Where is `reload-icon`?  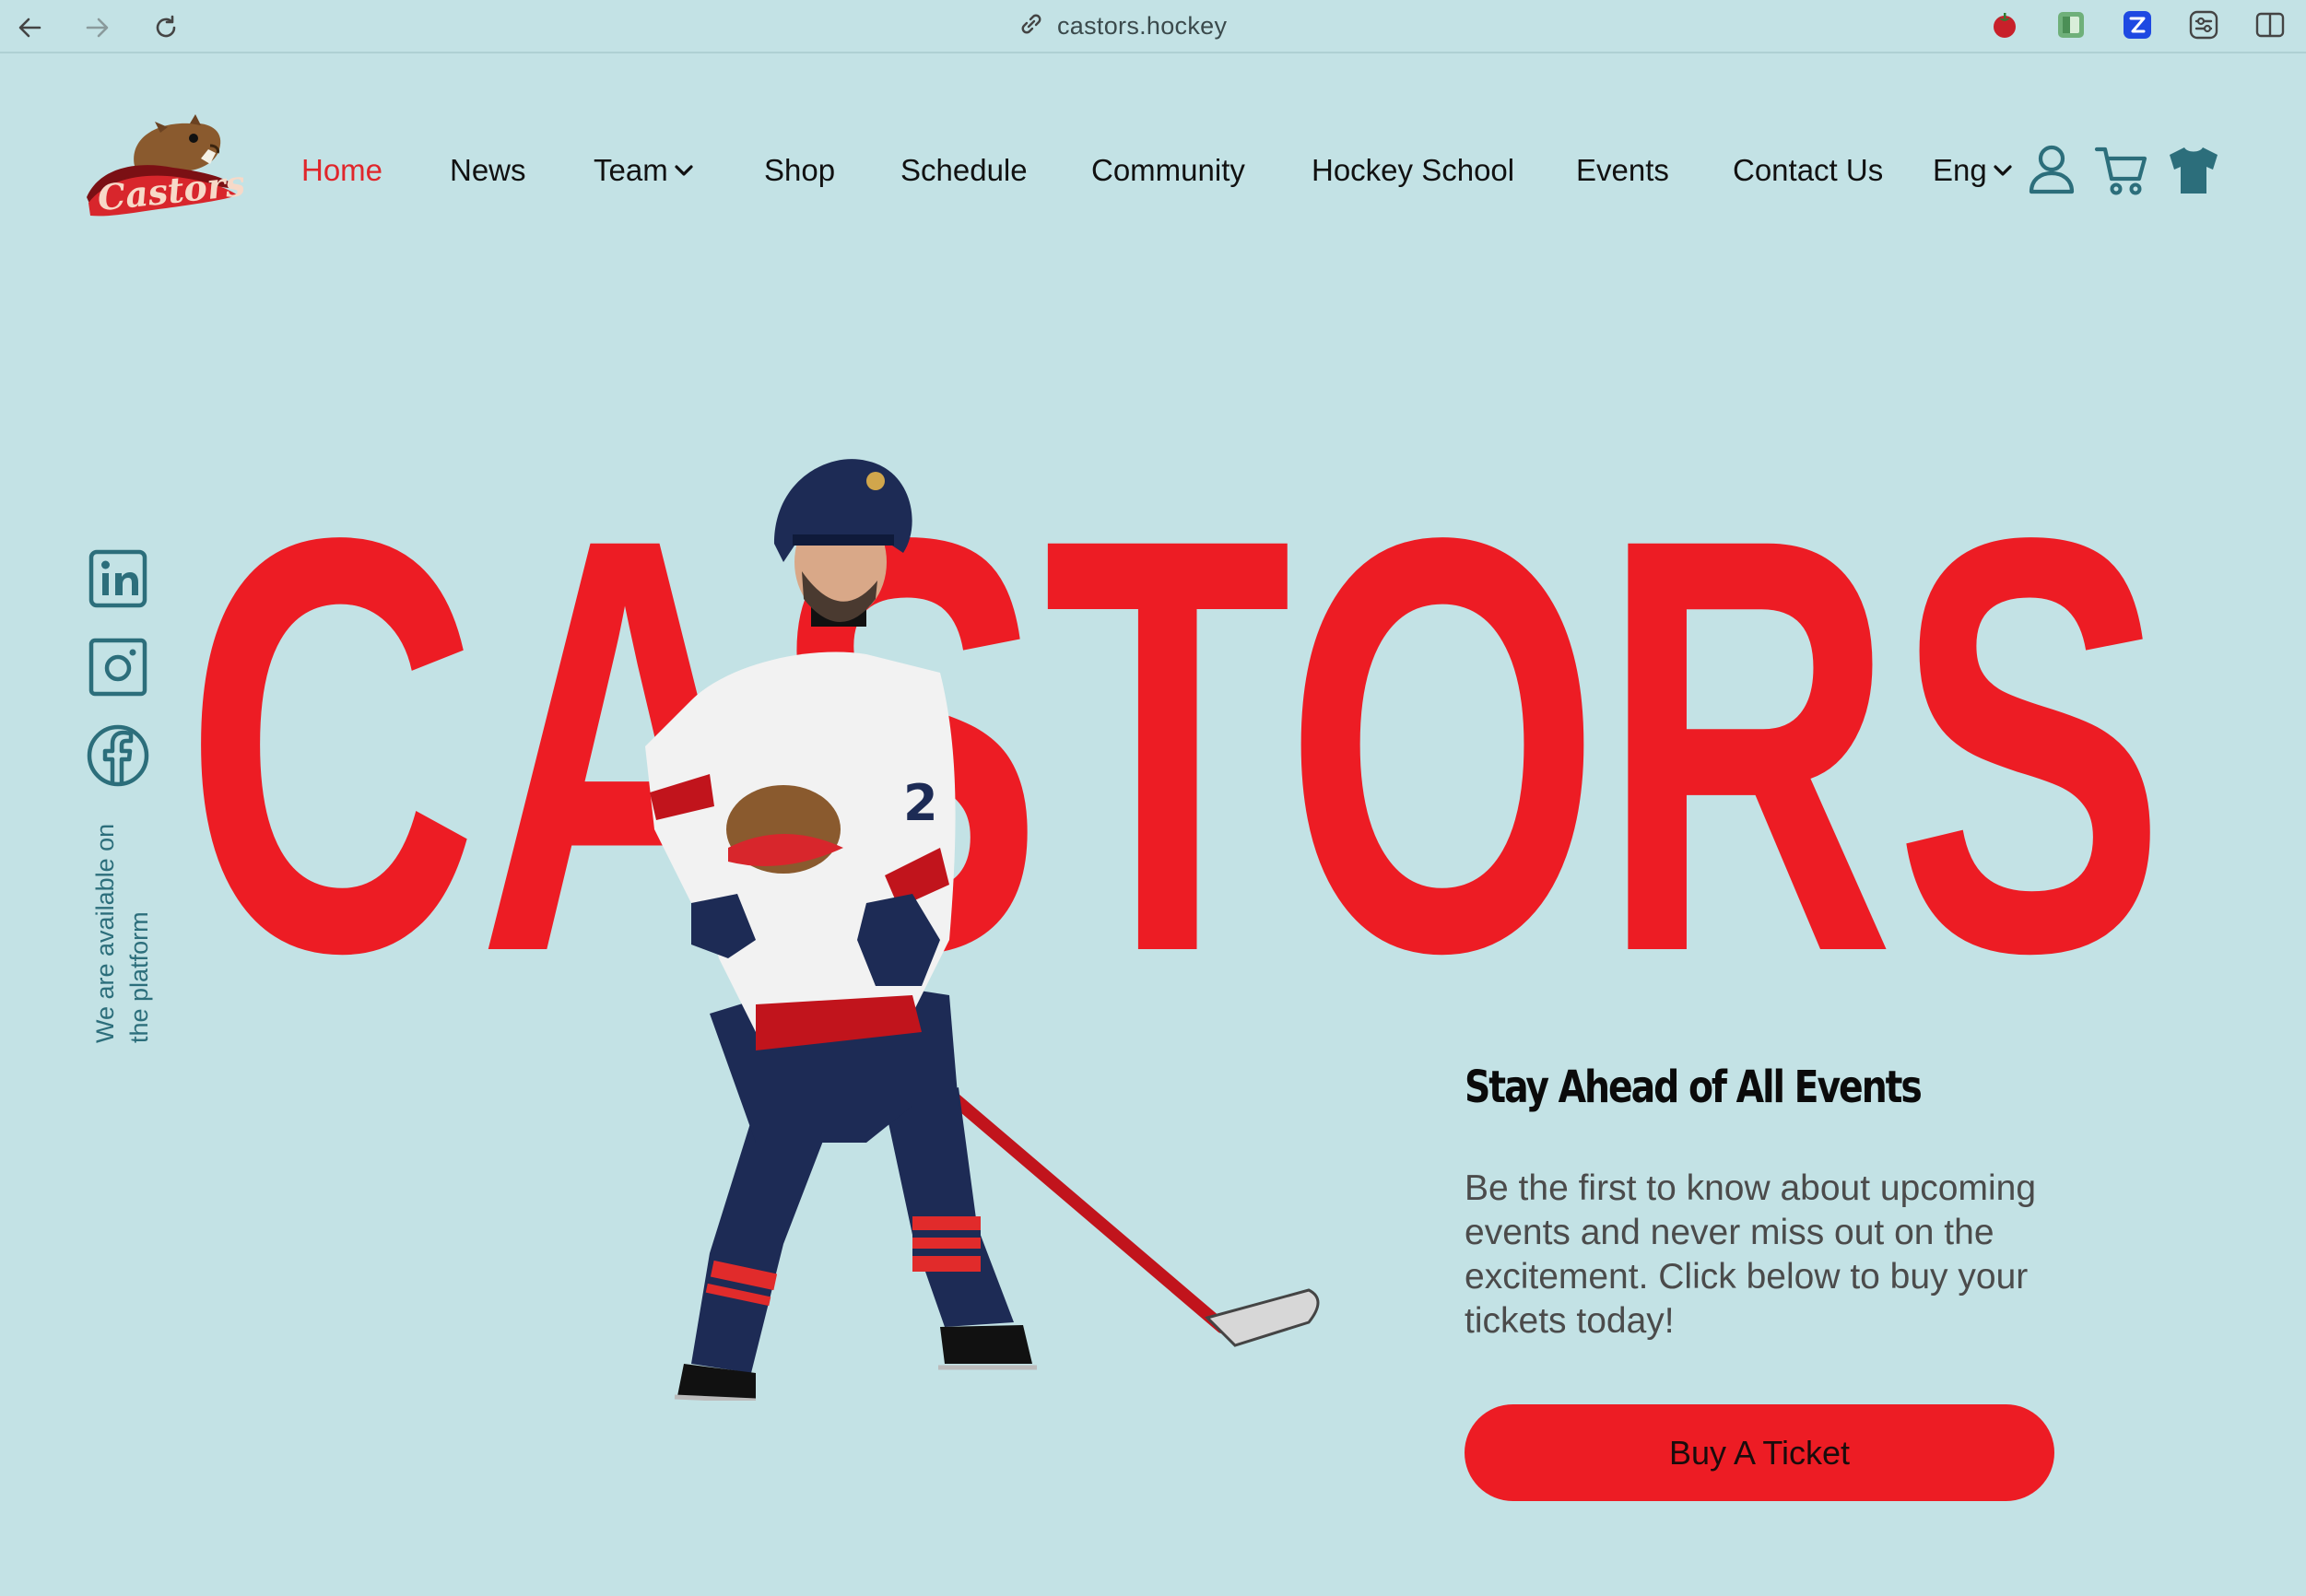
reload-icon is located at coordinates (165, 28).